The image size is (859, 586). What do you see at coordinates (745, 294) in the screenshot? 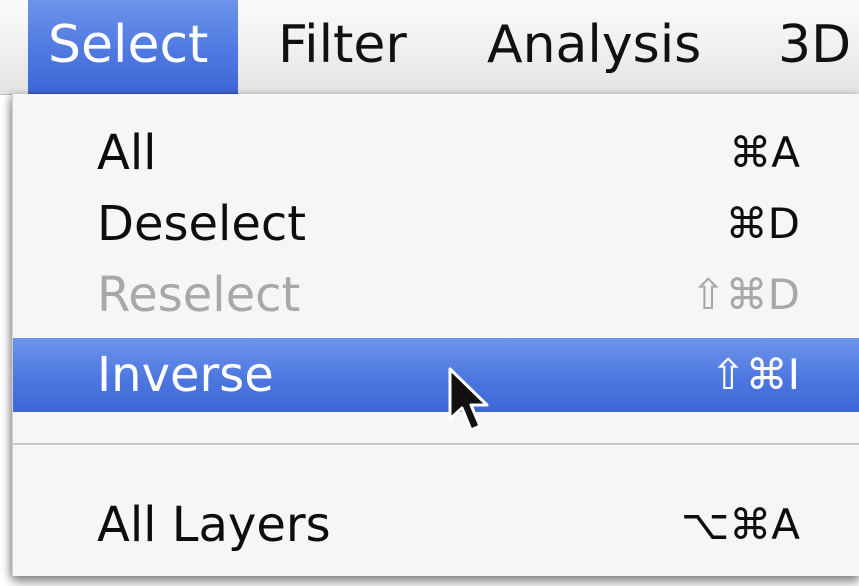
I see `menu-item-shortcut: ⇧⌘D` at bounding box center [745, 294].